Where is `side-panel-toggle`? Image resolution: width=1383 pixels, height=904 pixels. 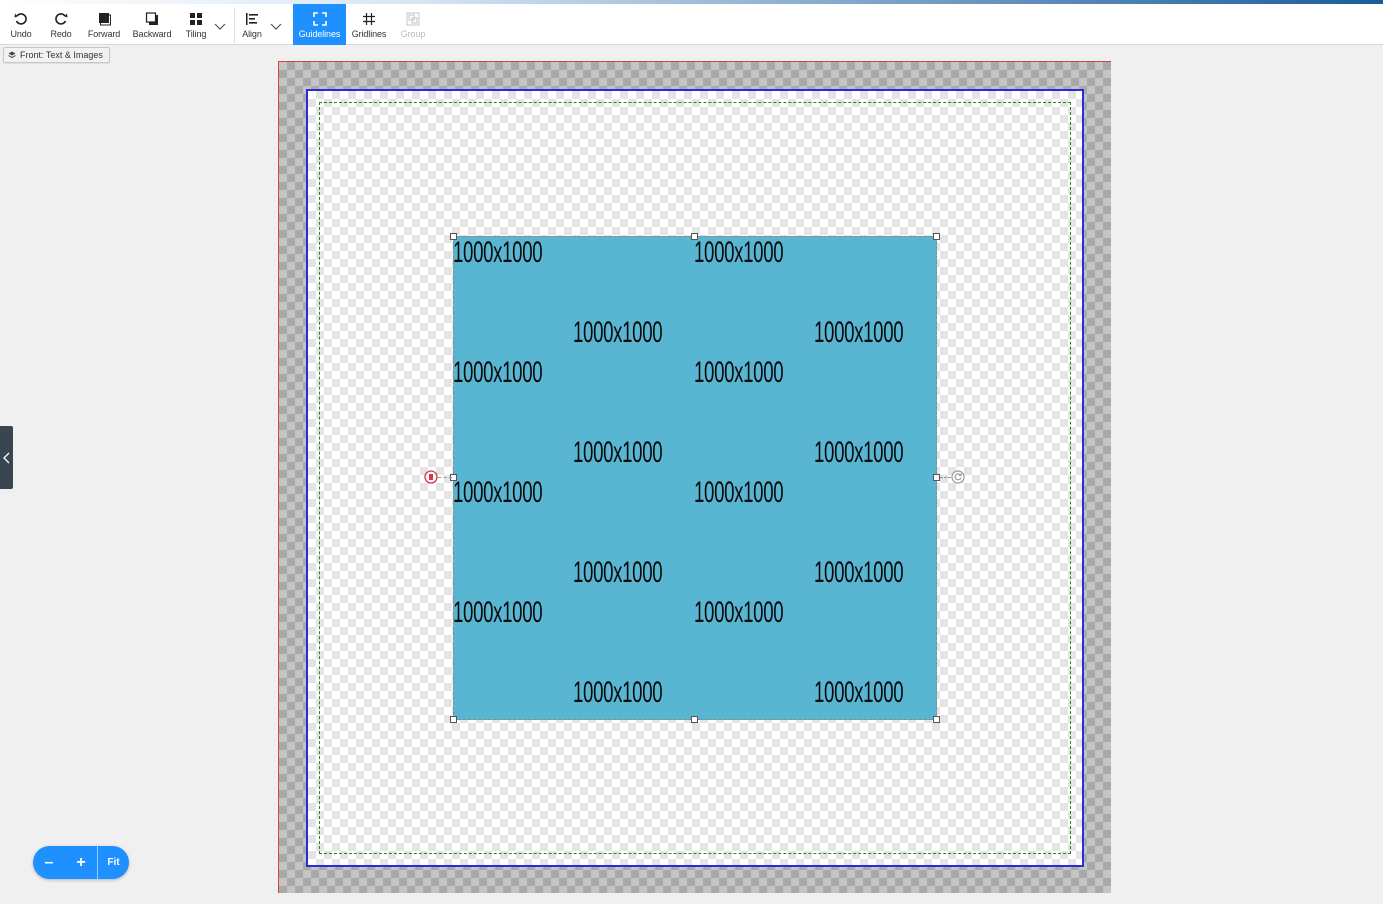 side-panel-toggle is located at coordinates (6, 457).